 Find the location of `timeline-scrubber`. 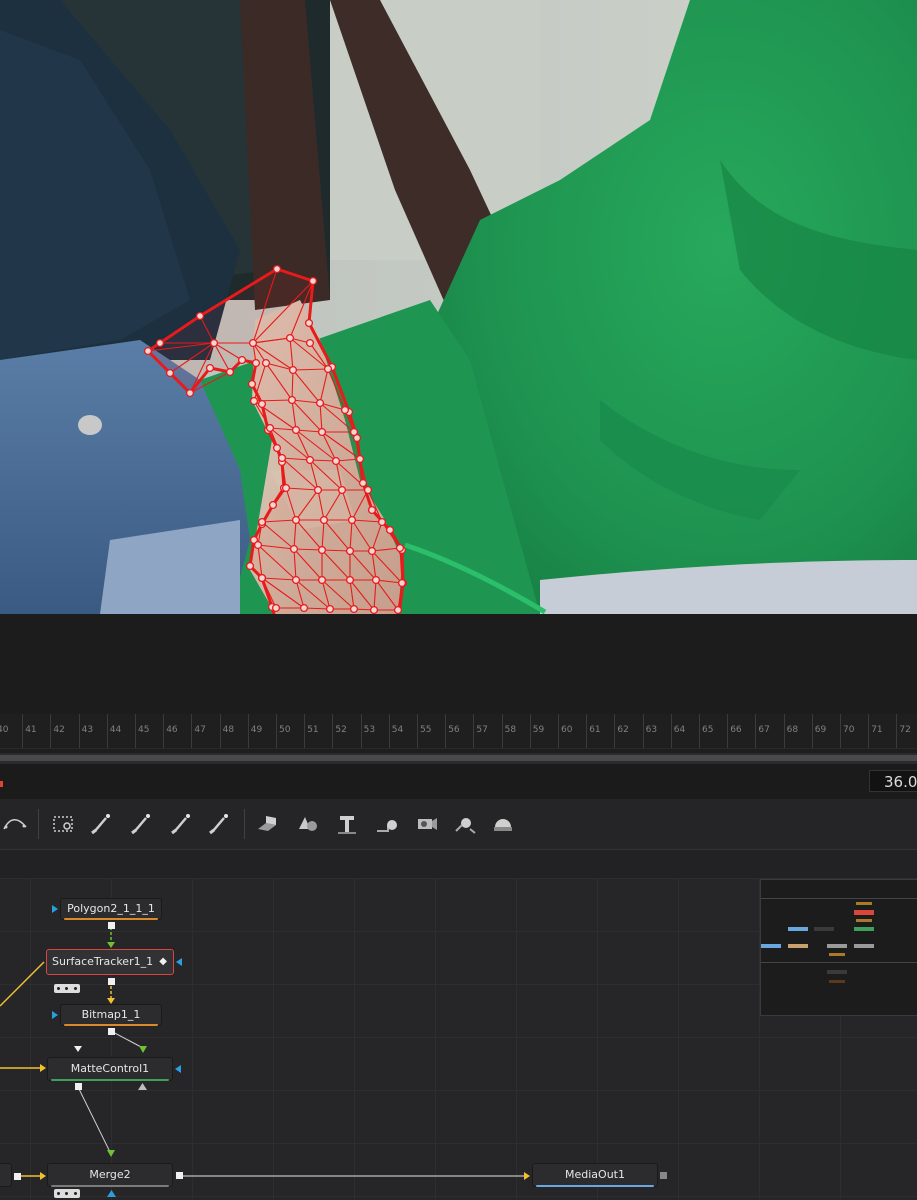

timeline-scrubber is located at coordinates (458, 758).